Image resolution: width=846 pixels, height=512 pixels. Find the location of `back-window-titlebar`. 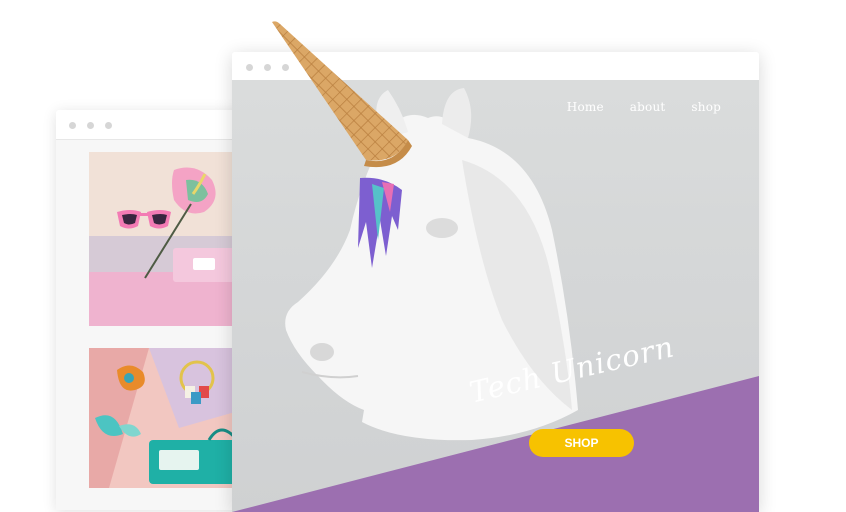

back-window-titlebar is located at coordinates (156, 125).